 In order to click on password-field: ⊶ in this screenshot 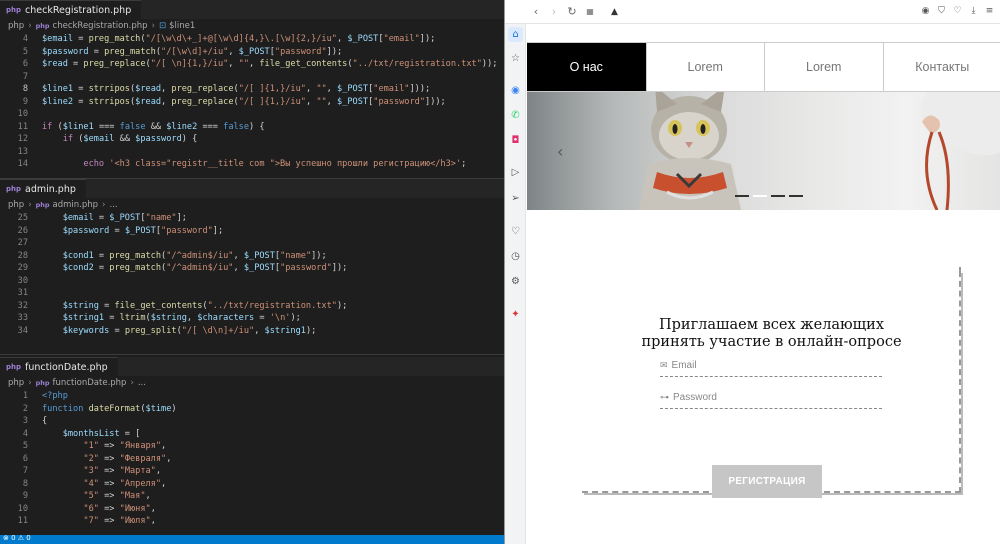, I will do `click(771, 398)`.